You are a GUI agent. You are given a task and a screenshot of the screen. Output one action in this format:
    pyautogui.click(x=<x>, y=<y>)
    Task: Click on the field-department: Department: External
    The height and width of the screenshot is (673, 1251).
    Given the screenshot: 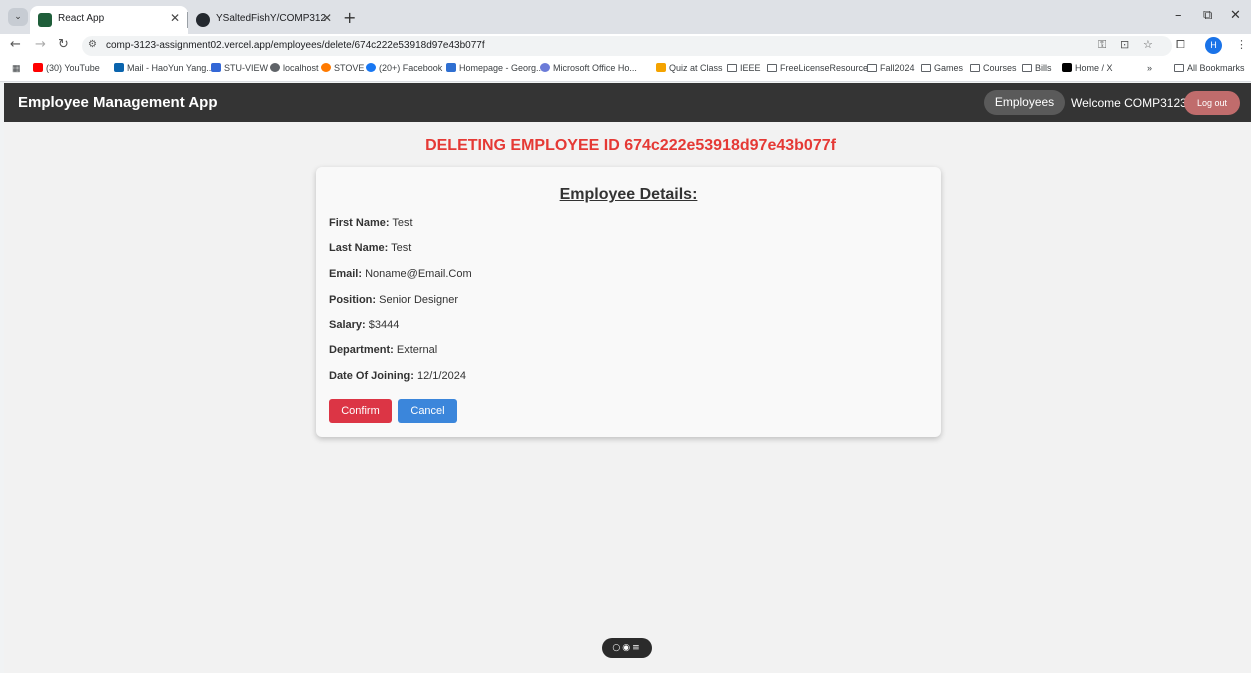 What is the action you would take?
    pyautogui.click(x=383, y=350)
    